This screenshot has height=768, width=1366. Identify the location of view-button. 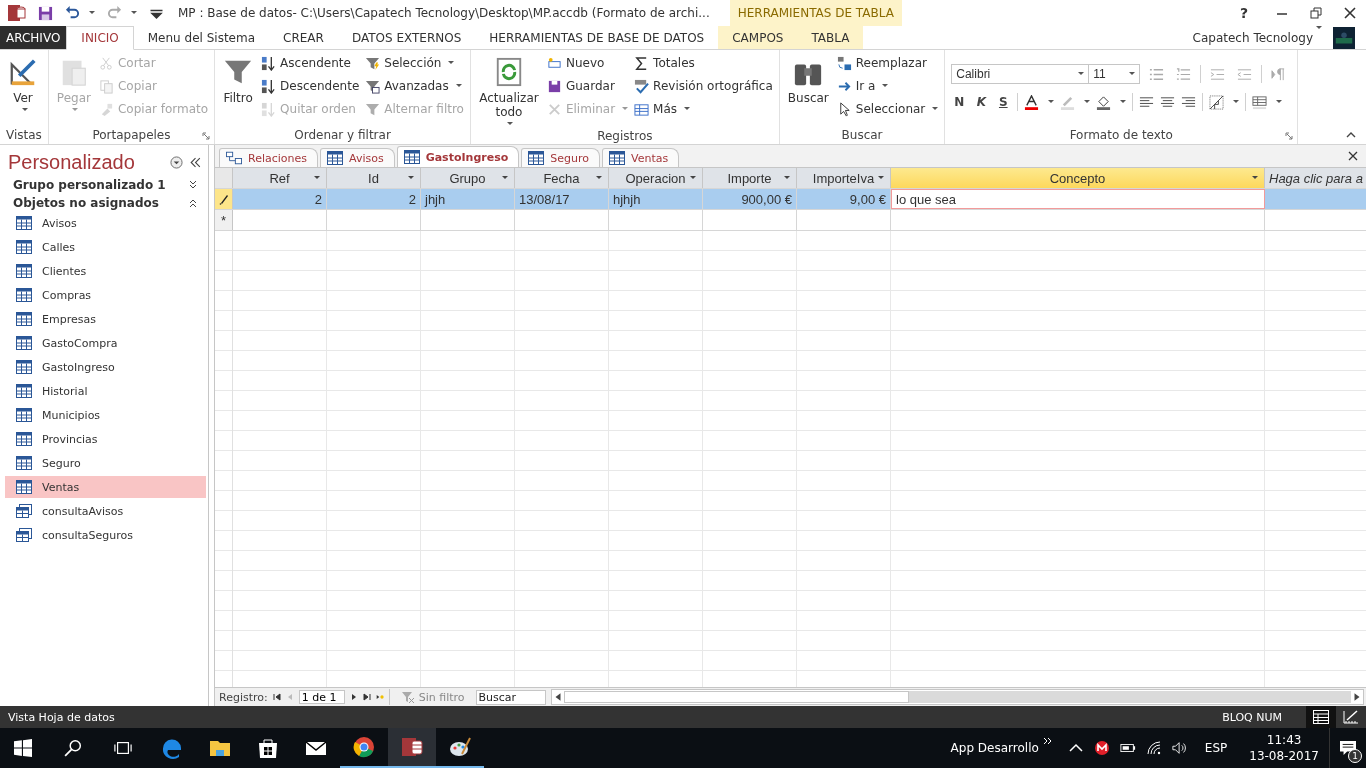
(1321, 717).